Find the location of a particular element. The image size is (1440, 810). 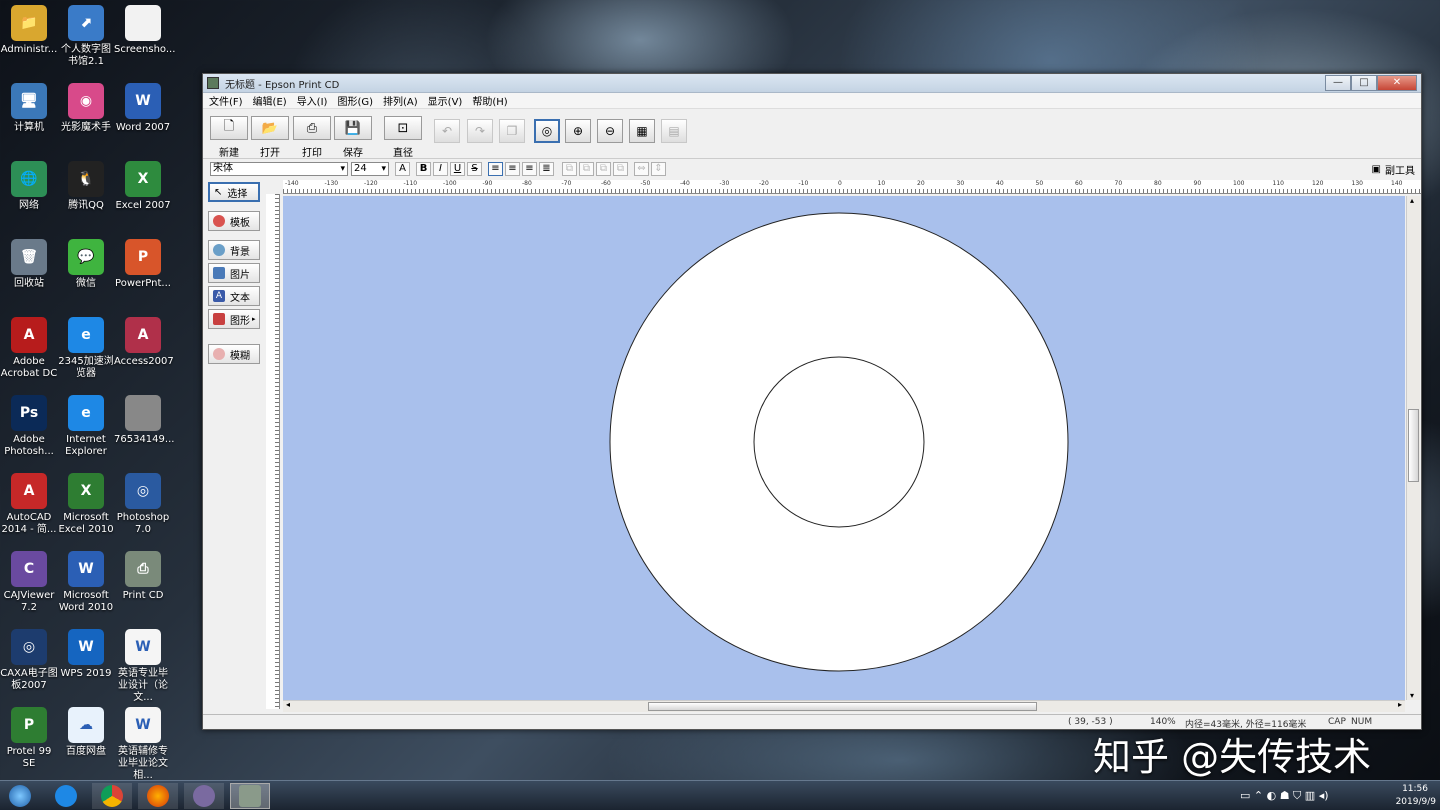

tool-text: A 文本 is located at coordinates (234, 296).